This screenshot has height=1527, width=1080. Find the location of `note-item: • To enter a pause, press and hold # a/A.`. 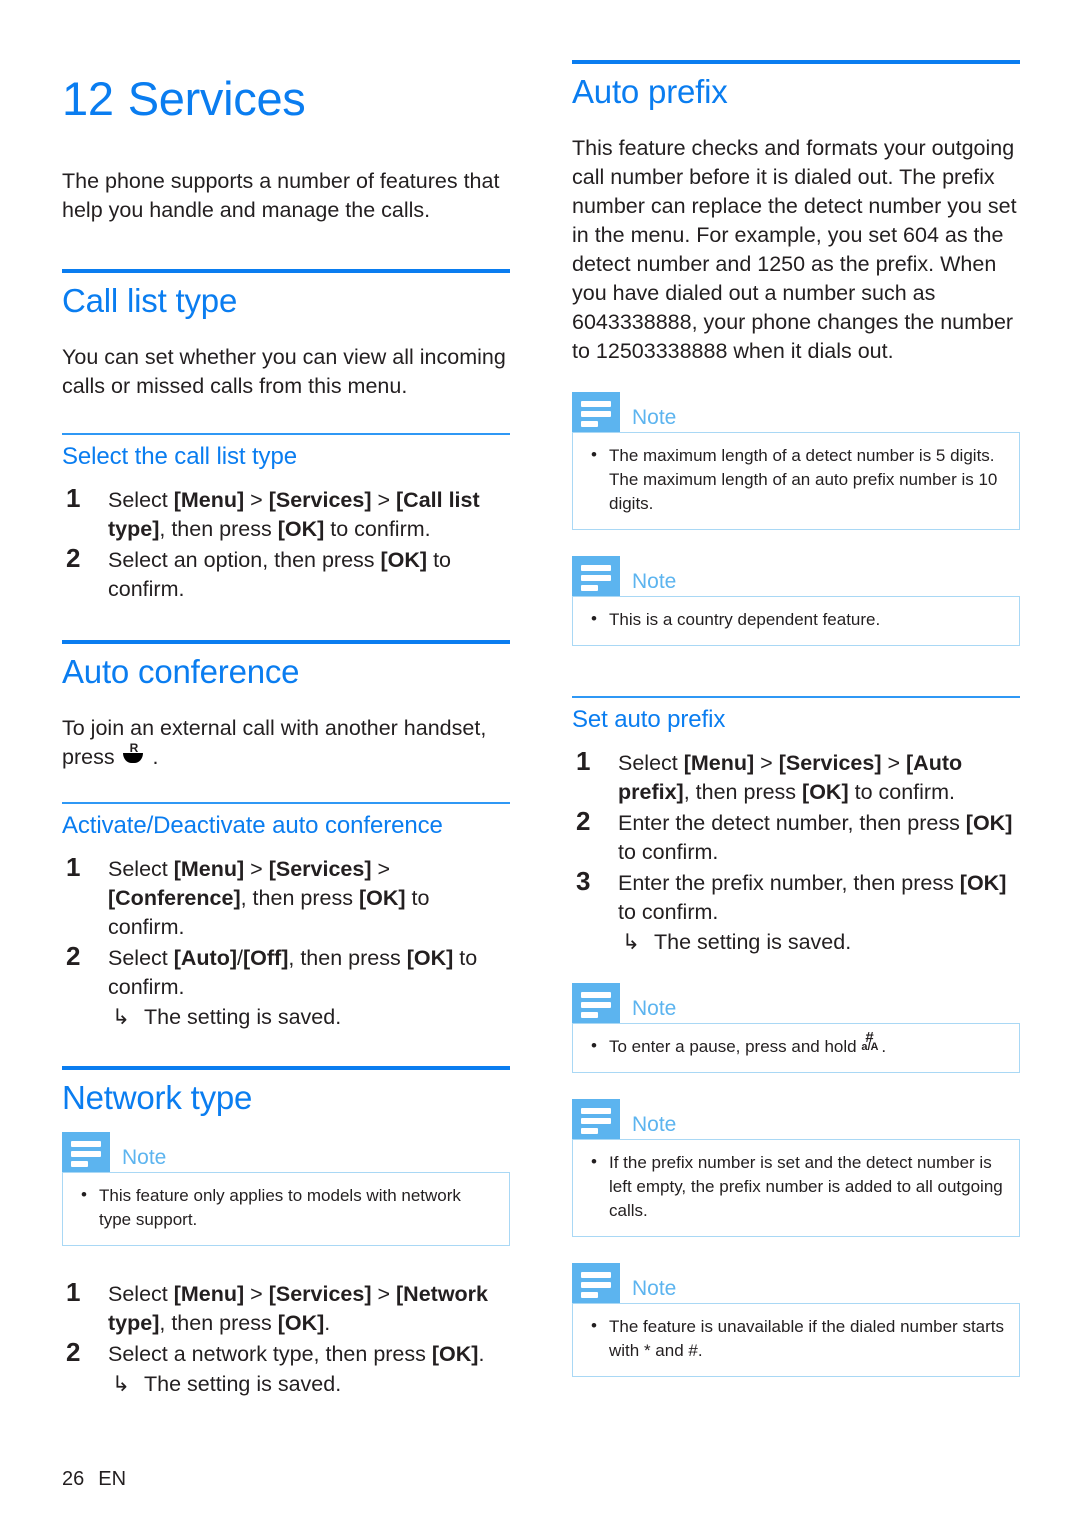

note-item: • To enter a pause, press and hold # a/A. is located at coordinates (796, 1043).